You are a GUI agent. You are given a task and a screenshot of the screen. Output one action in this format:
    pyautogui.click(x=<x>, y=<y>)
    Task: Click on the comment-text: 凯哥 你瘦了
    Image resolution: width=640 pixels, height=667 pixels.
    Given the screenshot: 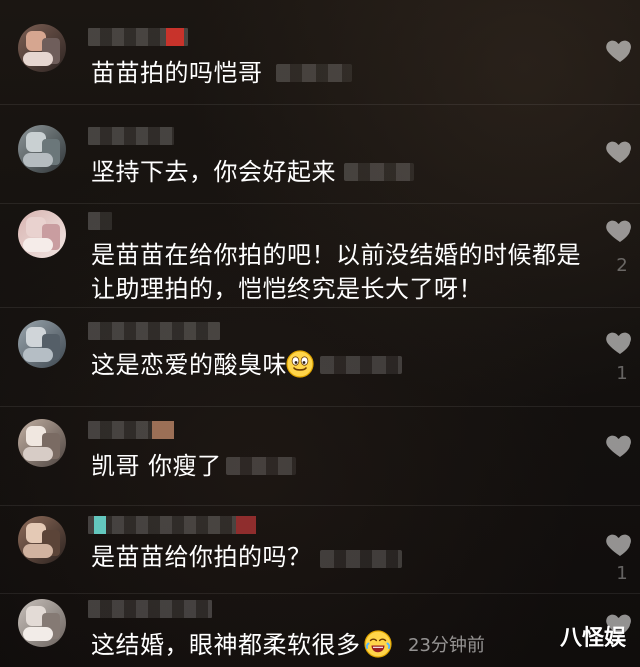 What is the action you would take?
    pyautogui.click(x=156, y=466)
    